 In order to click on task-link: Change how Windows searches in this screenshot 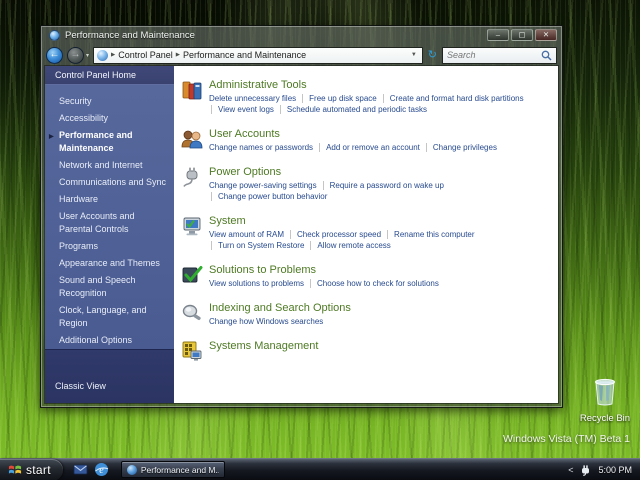, I will do `click(266, 321)`.